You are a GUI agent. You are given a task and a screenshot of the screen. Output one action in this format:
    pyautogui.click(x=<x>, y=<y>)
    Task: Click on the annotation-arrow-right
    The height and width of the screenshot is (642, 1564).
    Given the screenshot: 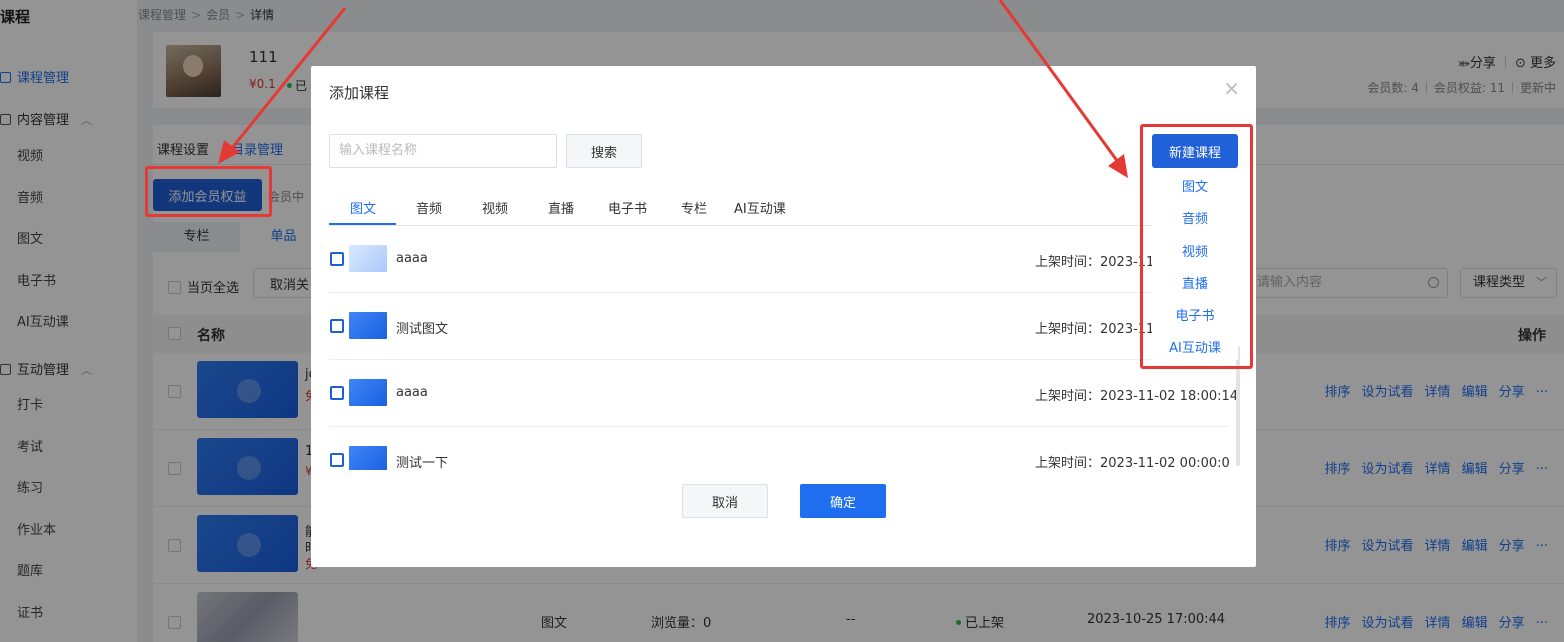 What is the action you would take?
    pyautogui.click(x=1059, y=81)
    